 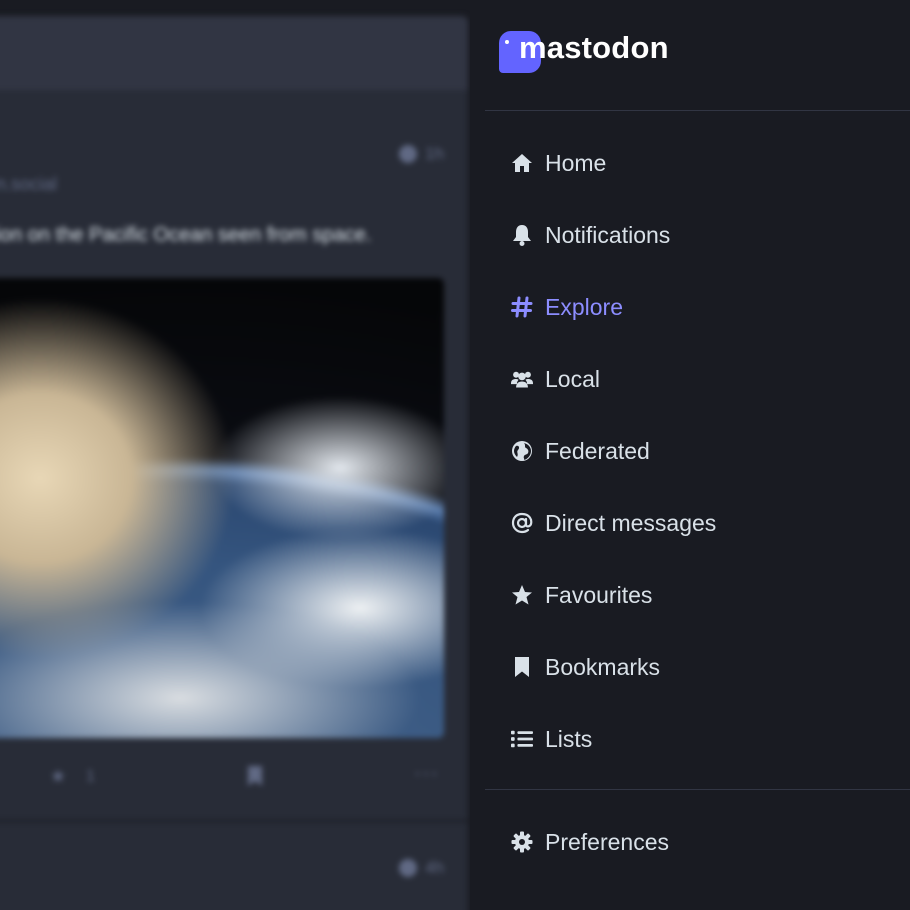 I want to click on status-time-text: 1h, so click(x=434, y=153).